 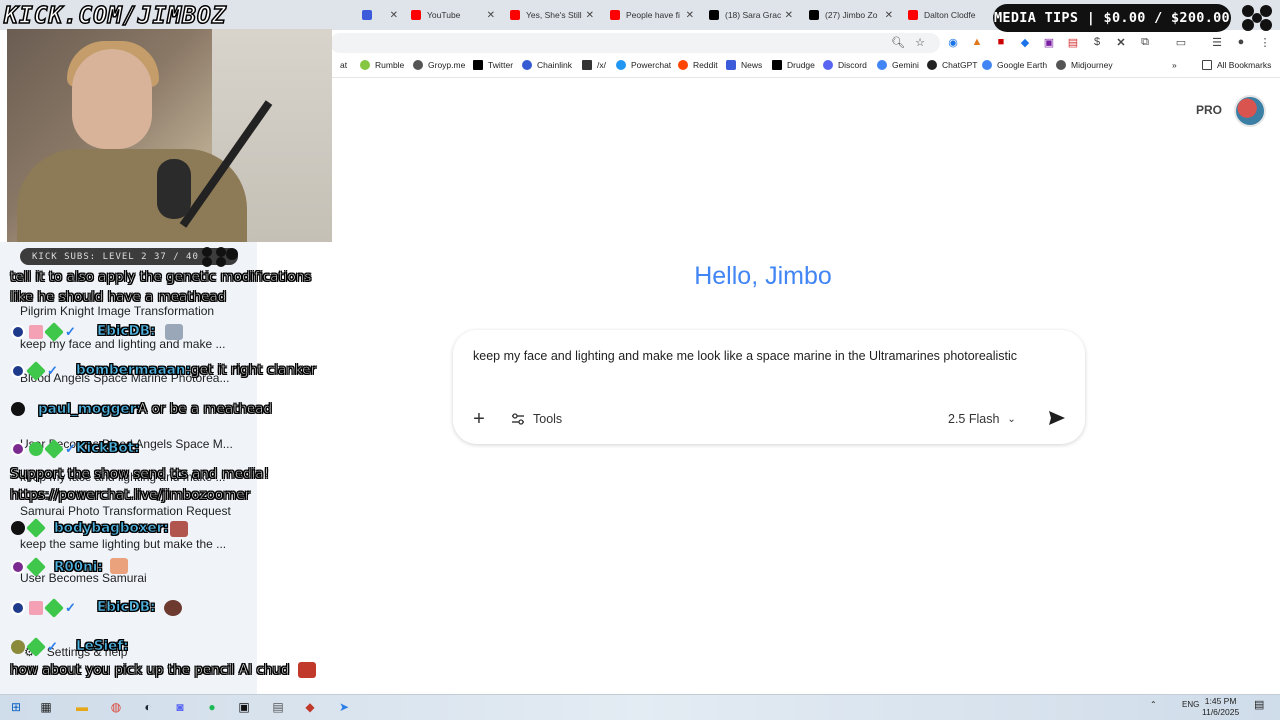 I want to click on steam-icon: ◐, so click(x=148, y=707).